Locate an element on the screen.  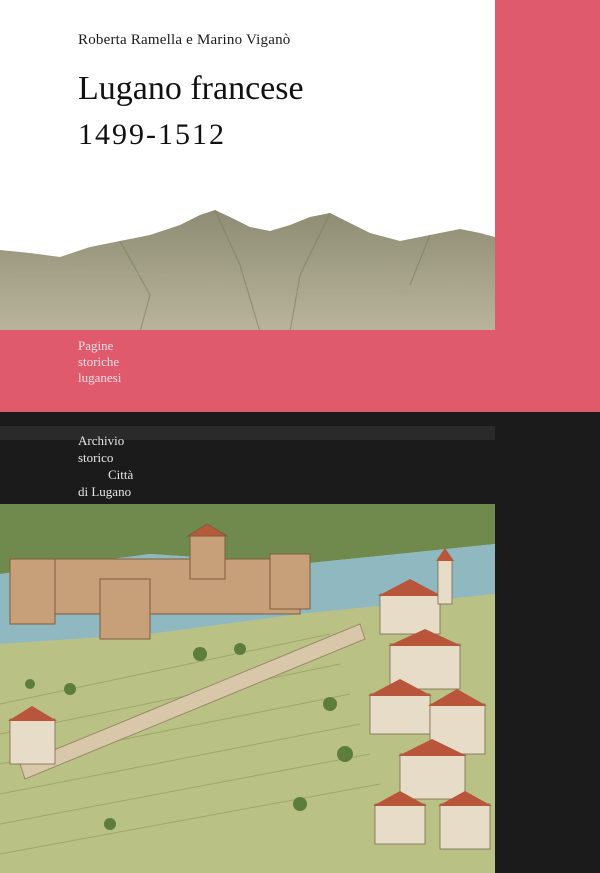
series-name: Pagine storiche luganesi is located at coordinates (99, 362).